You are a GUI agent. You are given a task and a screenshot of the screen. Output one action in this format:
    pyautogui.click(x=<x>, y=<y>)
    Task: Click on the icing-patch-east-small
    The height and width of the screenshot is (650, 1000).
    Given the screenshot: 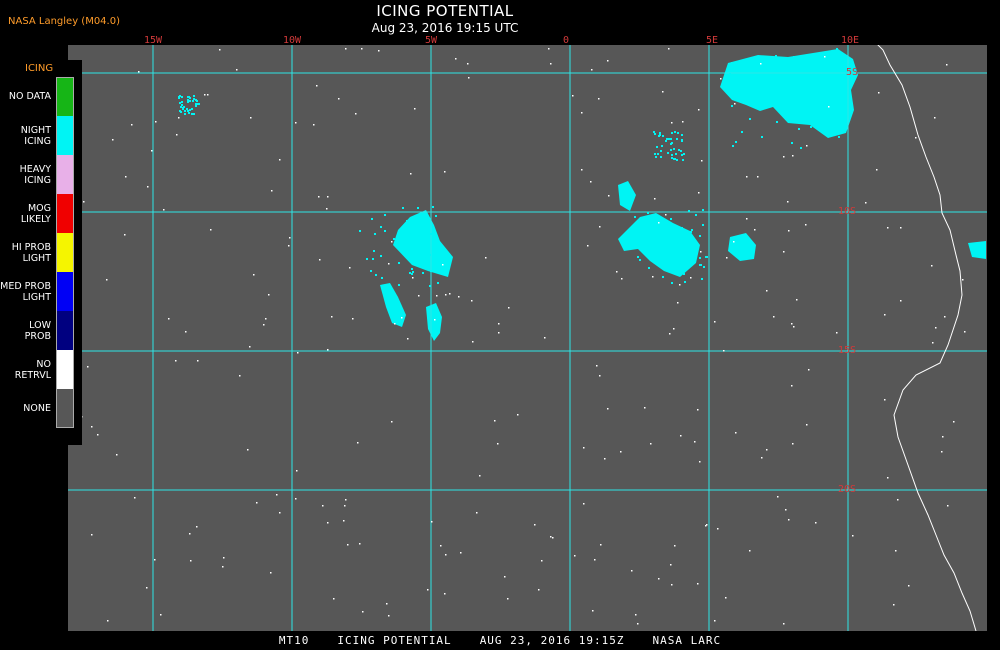 What is the action you would take?
    pyautogui.click(x=742, y=247)
    